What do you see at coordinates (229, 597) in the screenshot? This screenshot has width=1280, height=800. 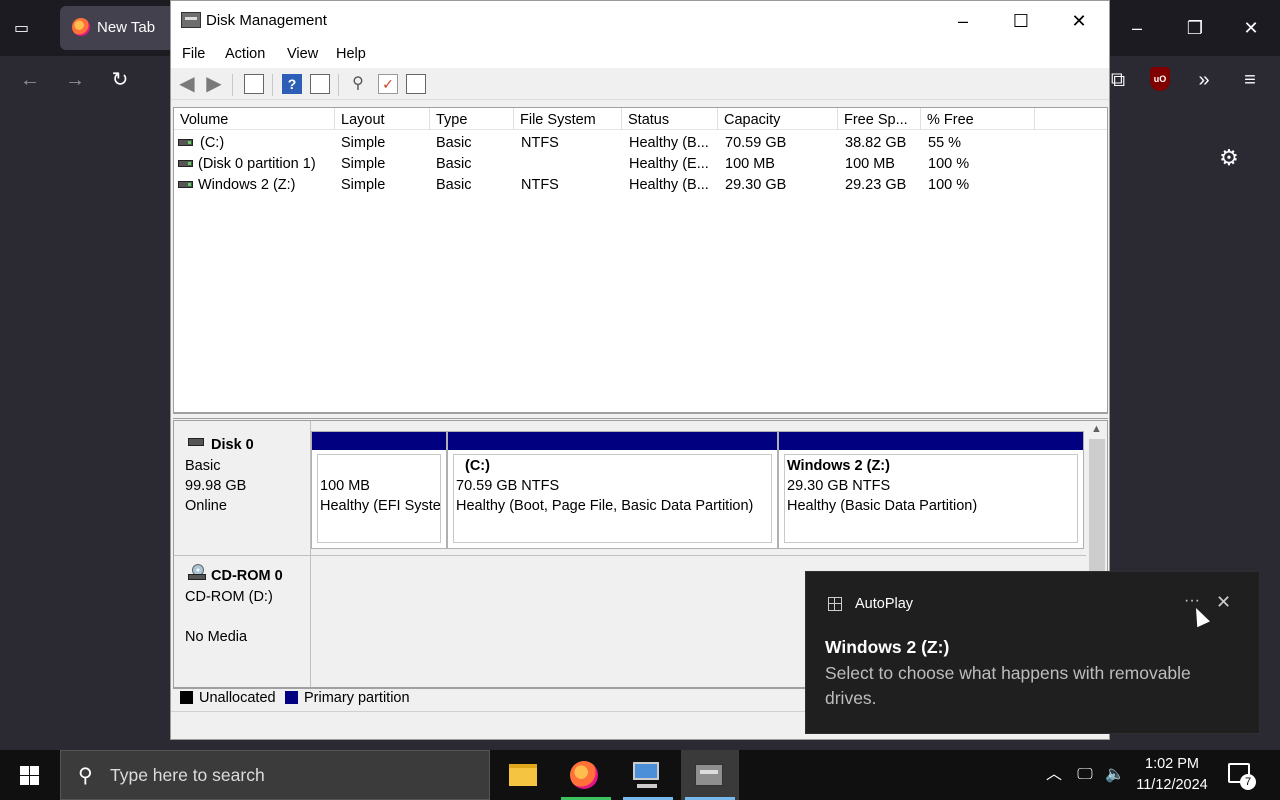 I see `cdrom-drive-letter: CD-ROM (D:)` at bounding box center [229, 597].